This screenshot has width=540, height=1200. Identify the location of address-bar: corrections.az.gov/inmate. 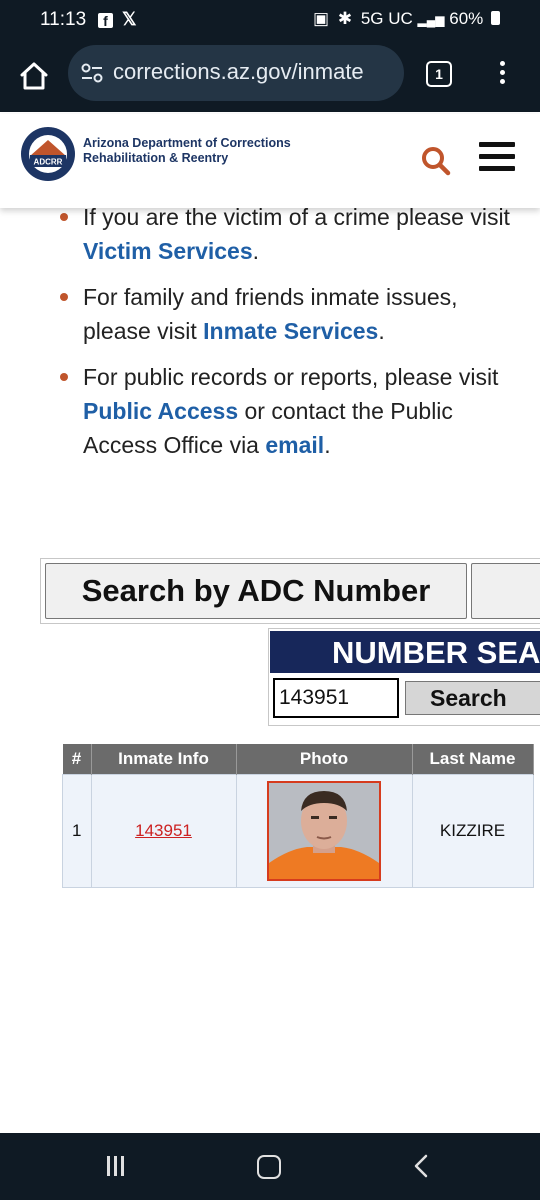
(236, 73).